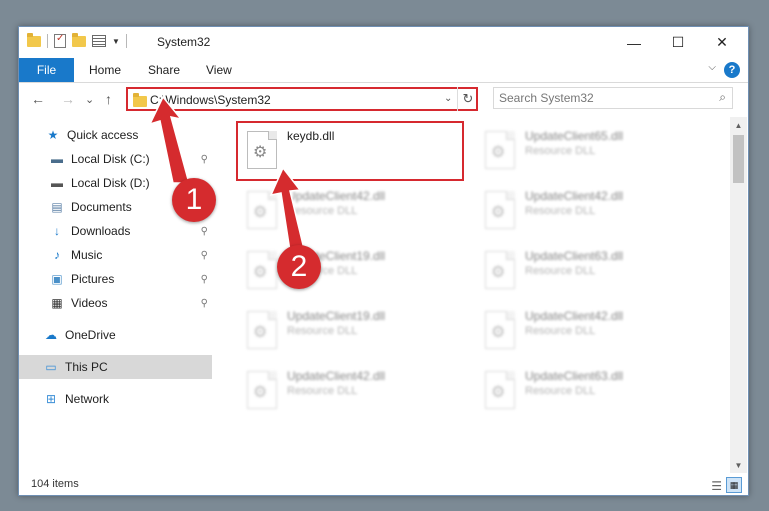 This screenshot has width=769, height=511. Describe the element at coordinates (115, 399) in the screenshot. I see `sidebar-item: ⊞ Network` at that location.